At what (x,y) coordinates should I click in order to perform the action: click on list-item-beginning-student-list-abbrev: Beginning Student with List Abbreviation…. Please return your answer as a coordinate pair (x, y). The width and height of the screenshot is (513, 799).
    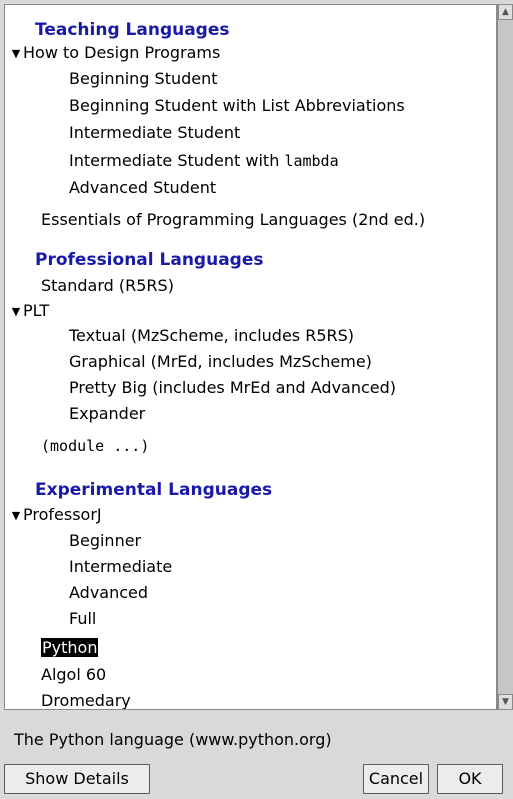
    Looking at the image, I should click on (237, 106).